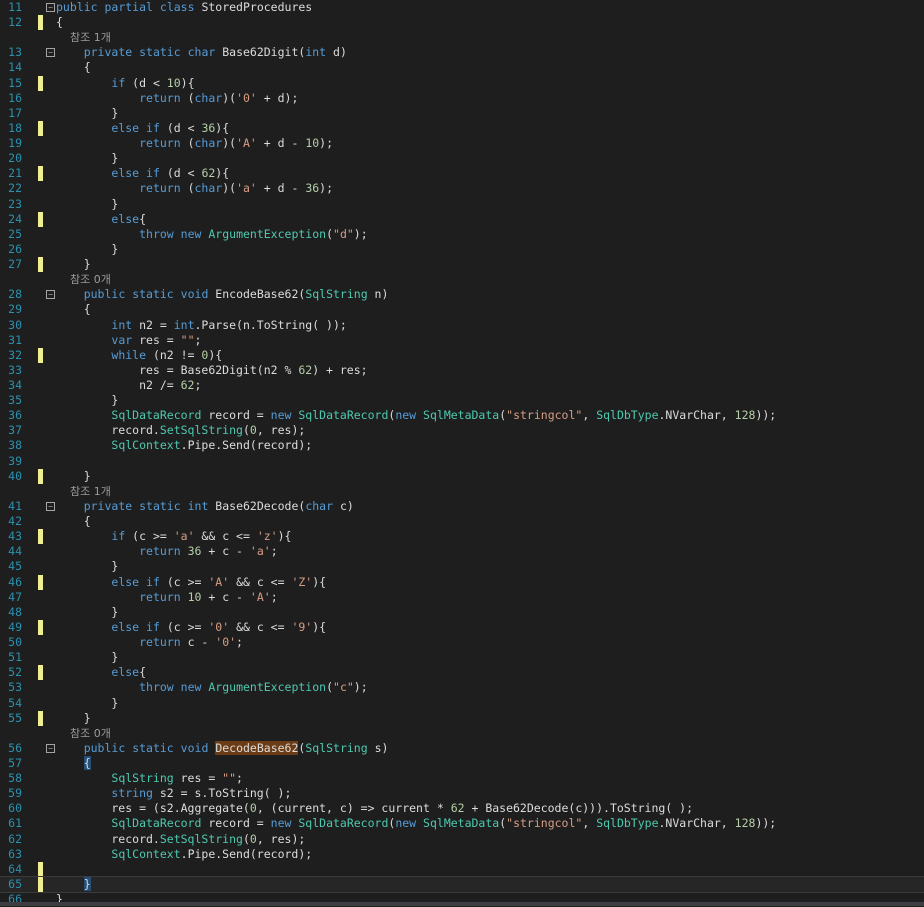  What do you see at coordinates (219, 97) in the screenshot?
I see `code-text: return (char)('0' + d);` at bounding box center [219, 97].